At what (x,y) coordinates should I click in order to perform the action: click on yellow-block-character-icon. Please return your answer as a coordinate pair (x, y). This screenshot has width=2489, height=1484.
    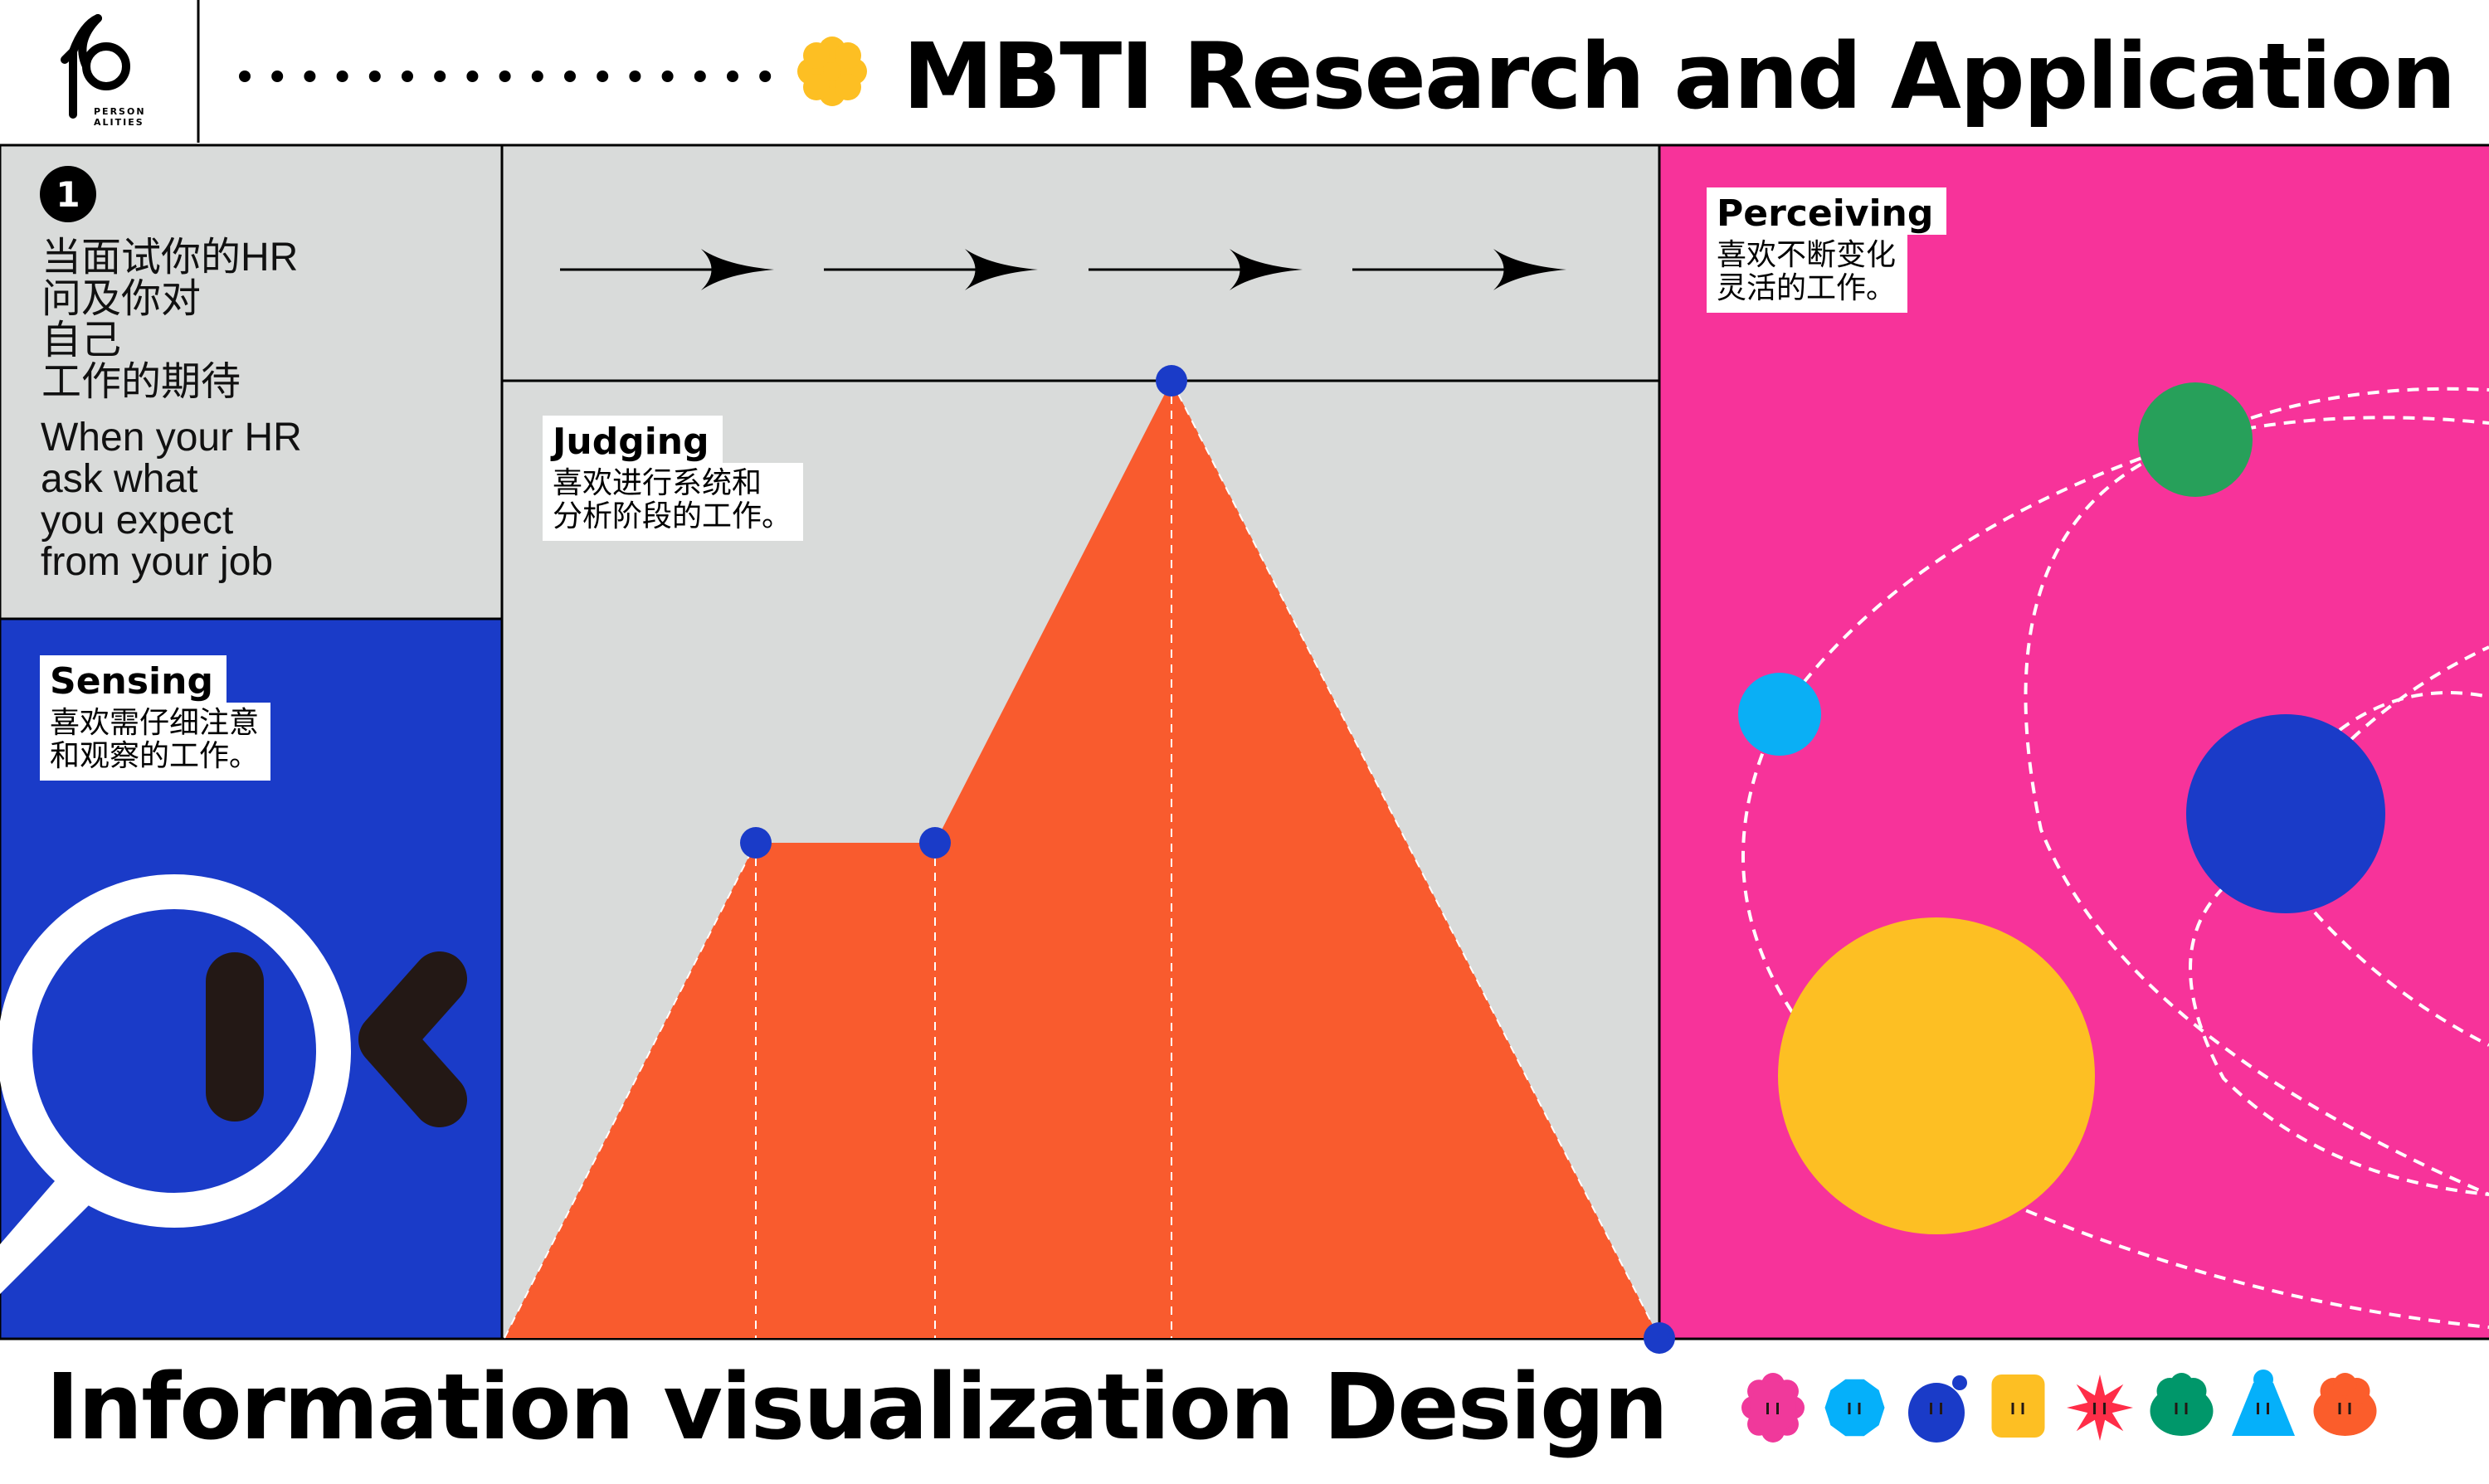
    Looking at the image, I should click on (2018, 1407).